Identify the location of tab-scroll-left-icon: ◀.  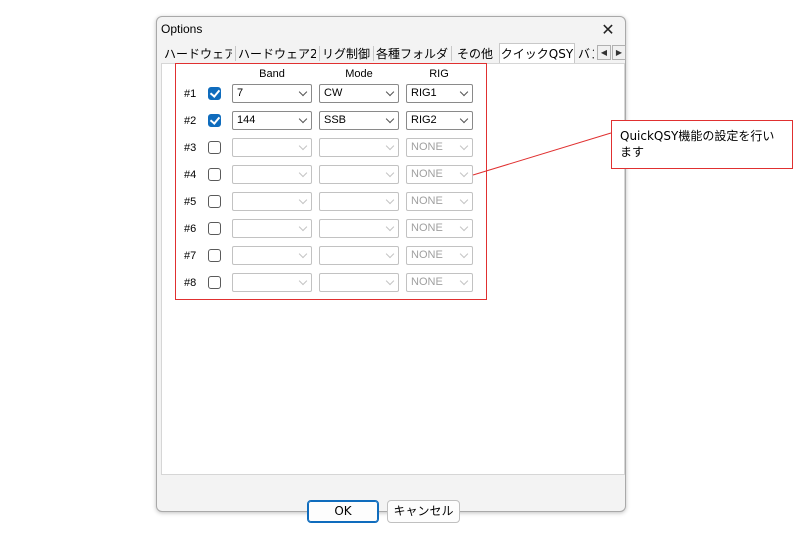
(604, 52).